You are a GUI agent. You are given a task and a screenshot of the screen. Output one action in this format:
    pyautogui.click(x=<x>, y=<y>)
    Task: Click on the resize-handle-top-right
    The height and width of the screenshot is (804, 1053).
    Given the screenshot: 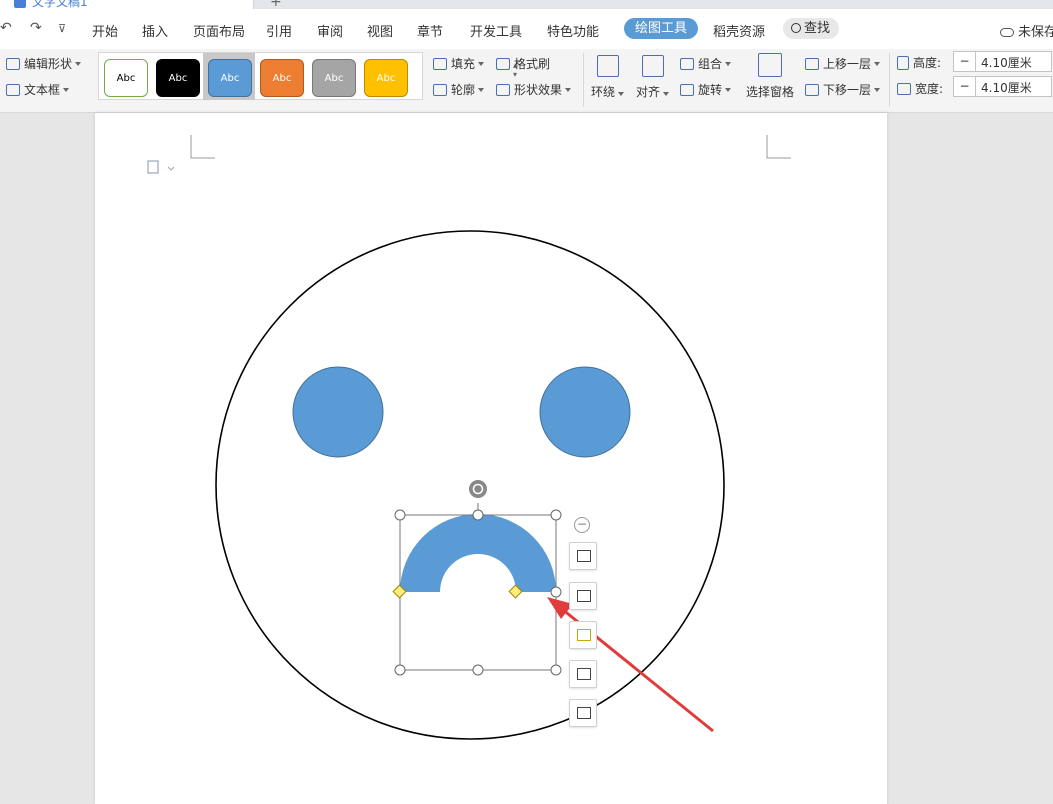 What is the action you would take?
    pyautogui.click(x=556, y=515)
    